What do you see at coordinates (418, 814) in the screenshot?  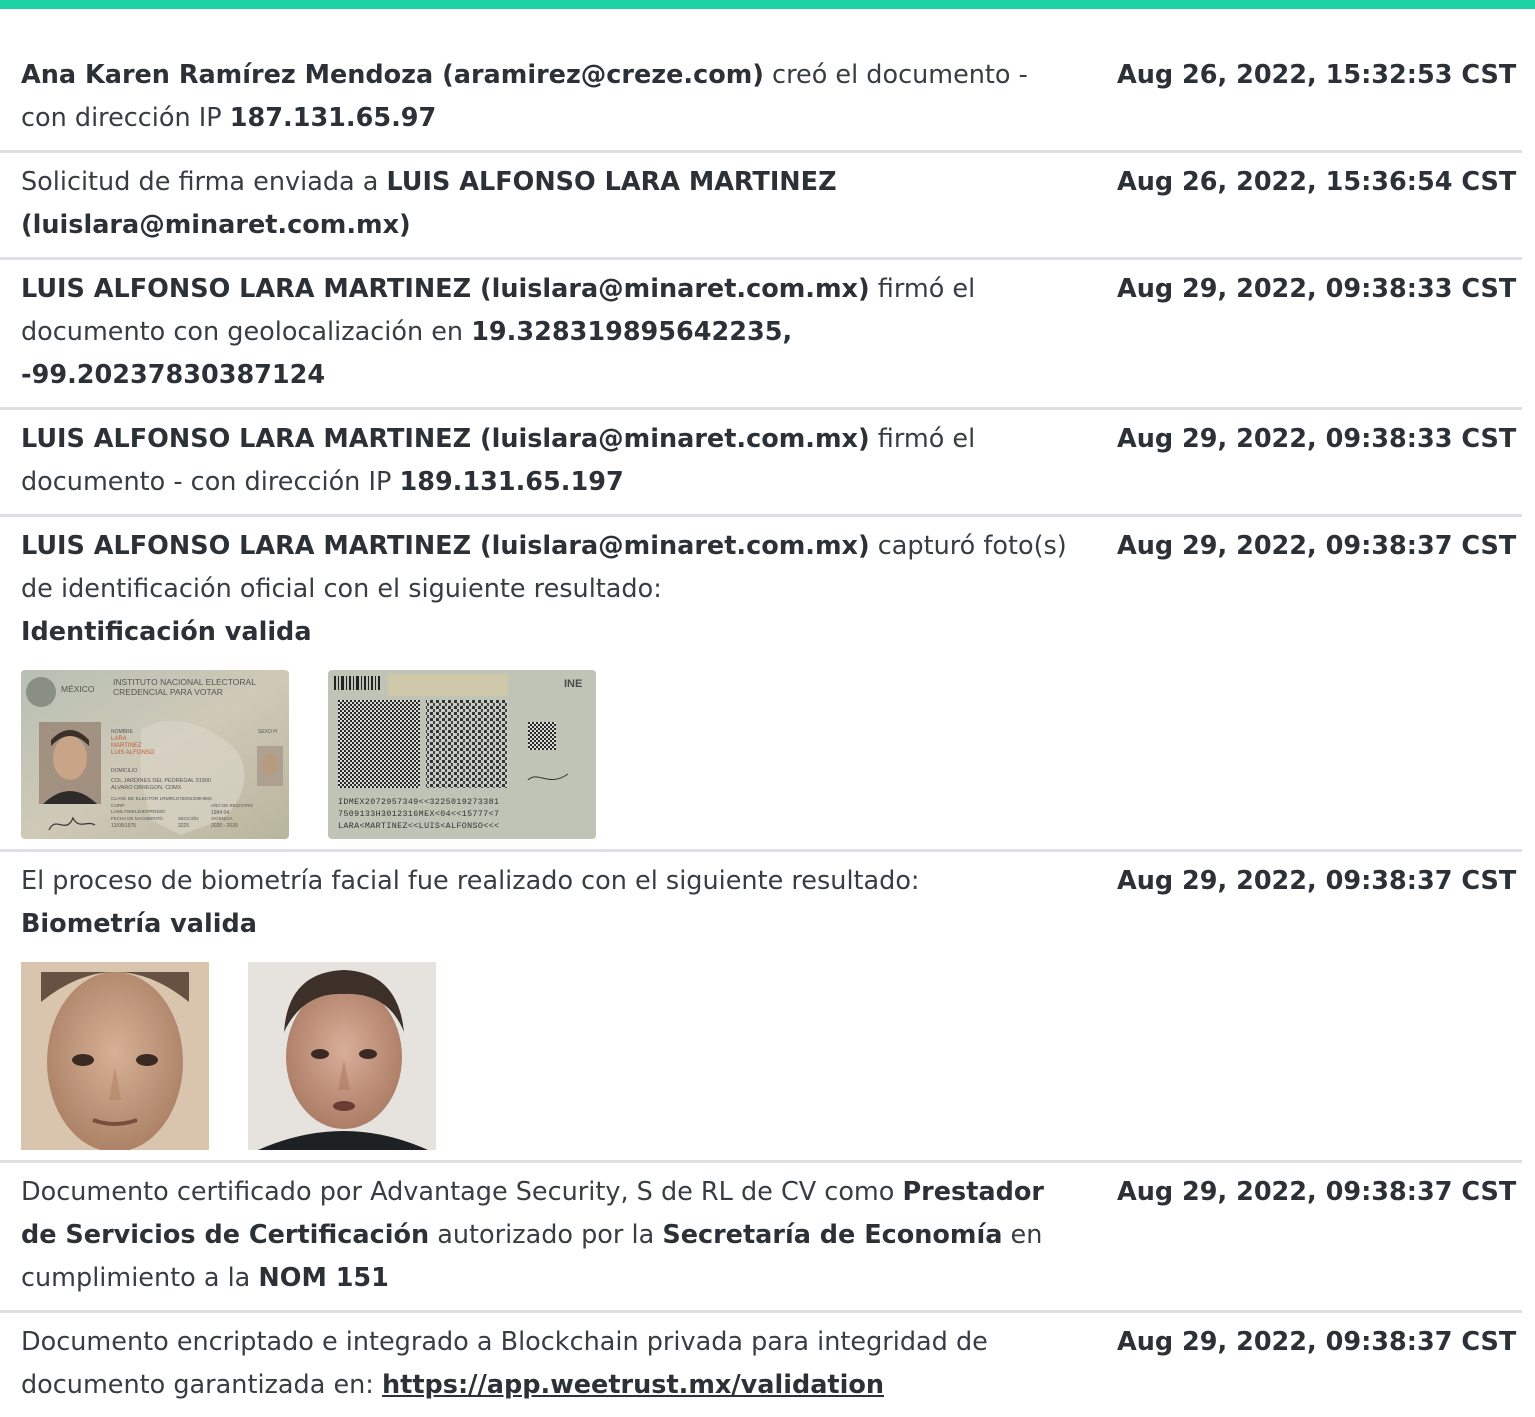 I see `mrz-line: 7509133H3012316MEX<04<<15777<7` at bounding box center [418, 814].